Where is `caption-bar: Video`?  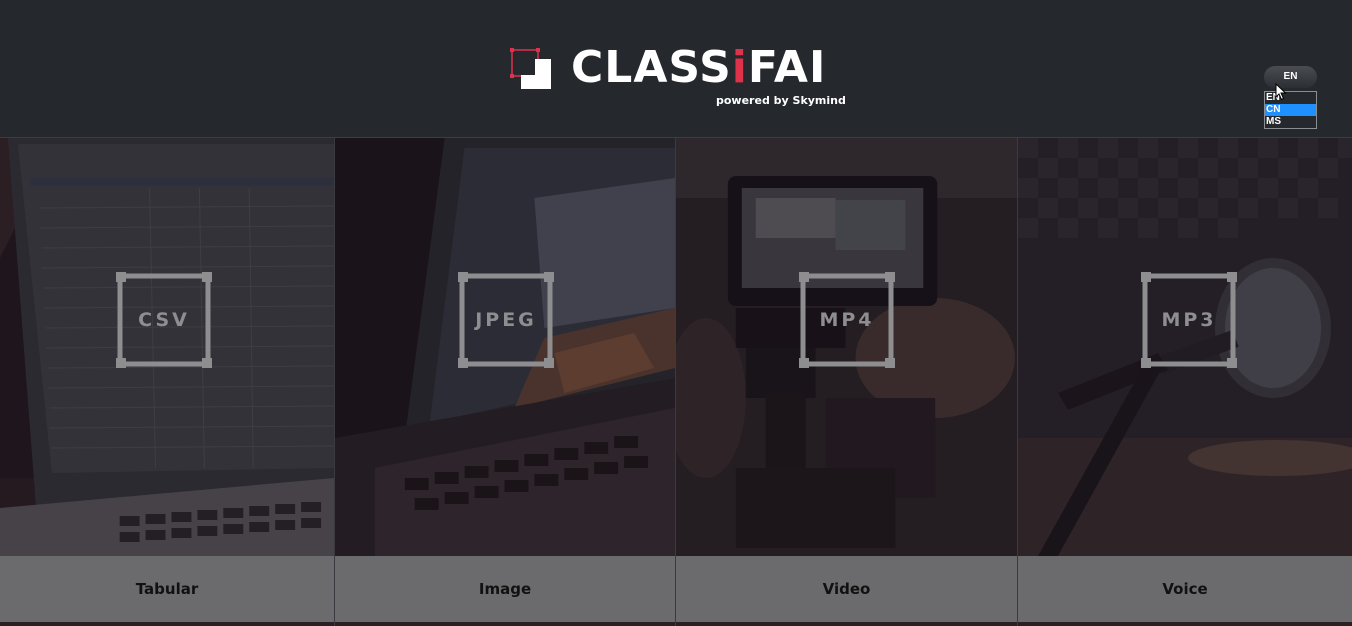 caption-bar: Video is located at coordinates (846, 589).